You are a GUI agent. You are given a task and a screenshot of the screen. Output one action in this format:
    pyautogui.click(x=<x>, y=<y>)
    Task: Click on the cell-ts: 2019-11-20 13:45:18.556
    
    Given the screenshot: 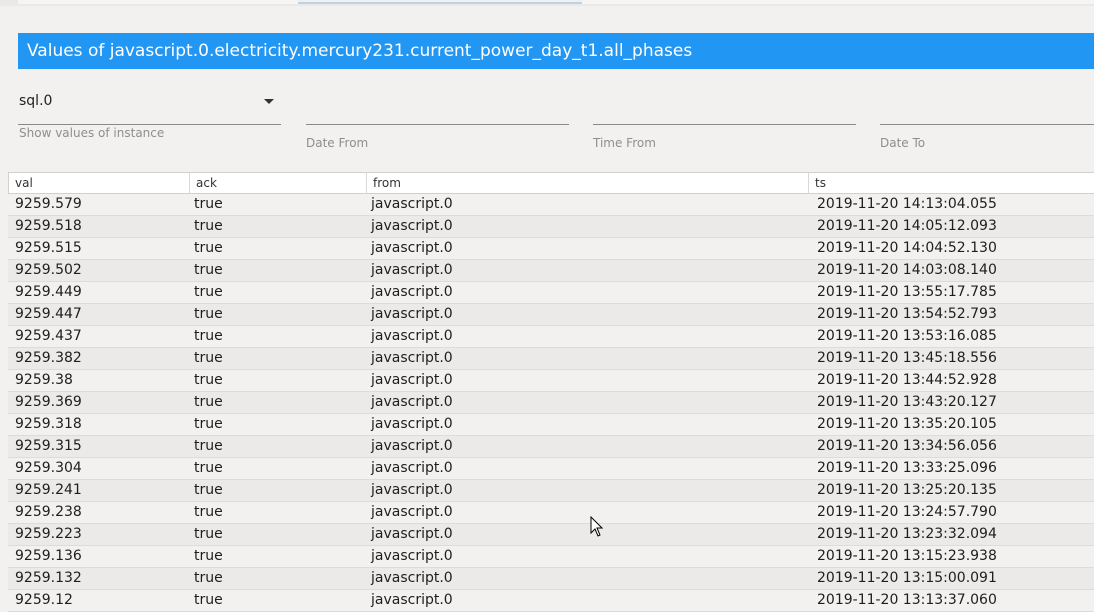 What is the action you would take?
    pyautogui.click(x=907, y=358)
    